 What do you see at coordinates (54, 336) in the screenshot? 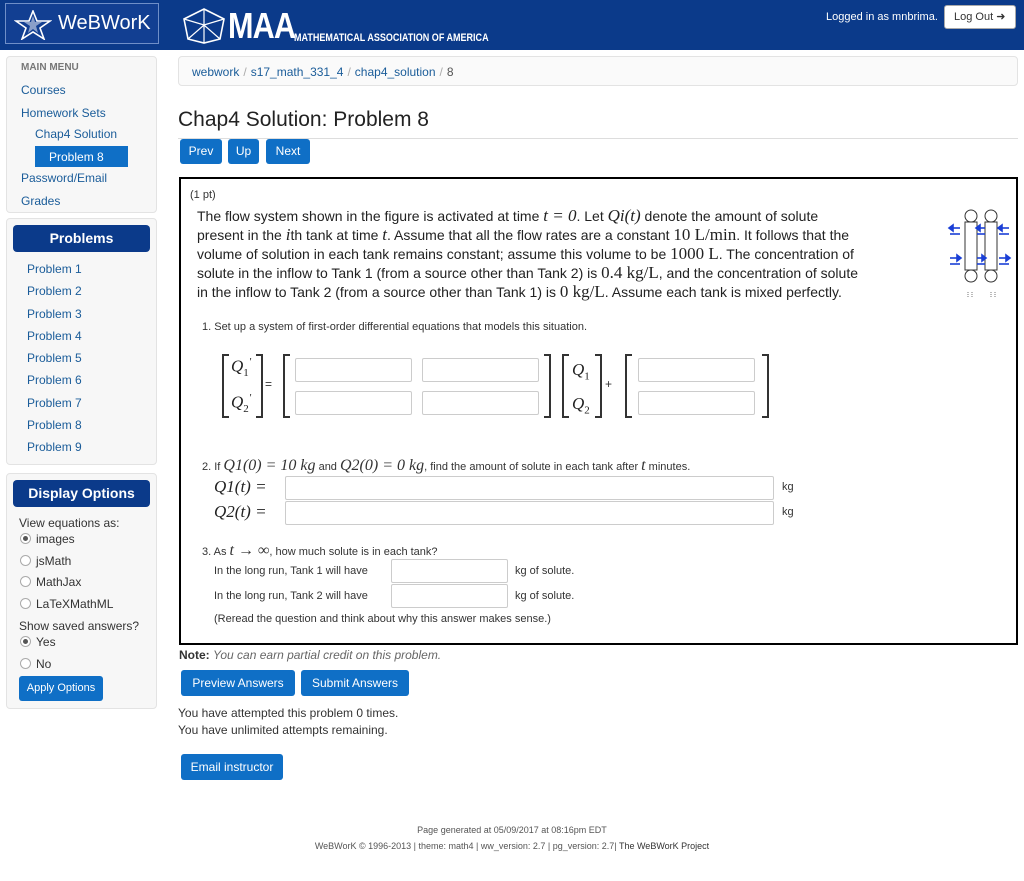
I see `problem-link: Problem 4` at bounding box center [54, 336].